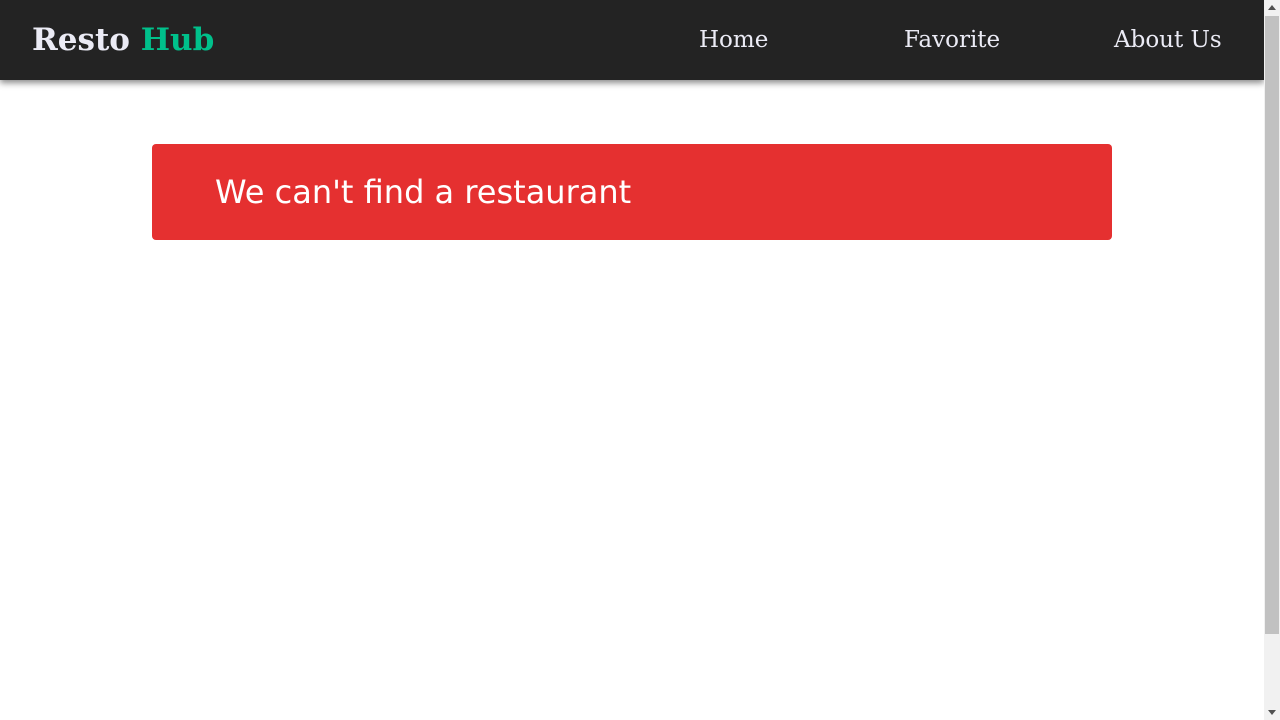 This screenshot has height=720, width=1280. Describe the element at coordinates (177, 40) in the screenshot. I see `brand-name-accent: Hub` at that location.